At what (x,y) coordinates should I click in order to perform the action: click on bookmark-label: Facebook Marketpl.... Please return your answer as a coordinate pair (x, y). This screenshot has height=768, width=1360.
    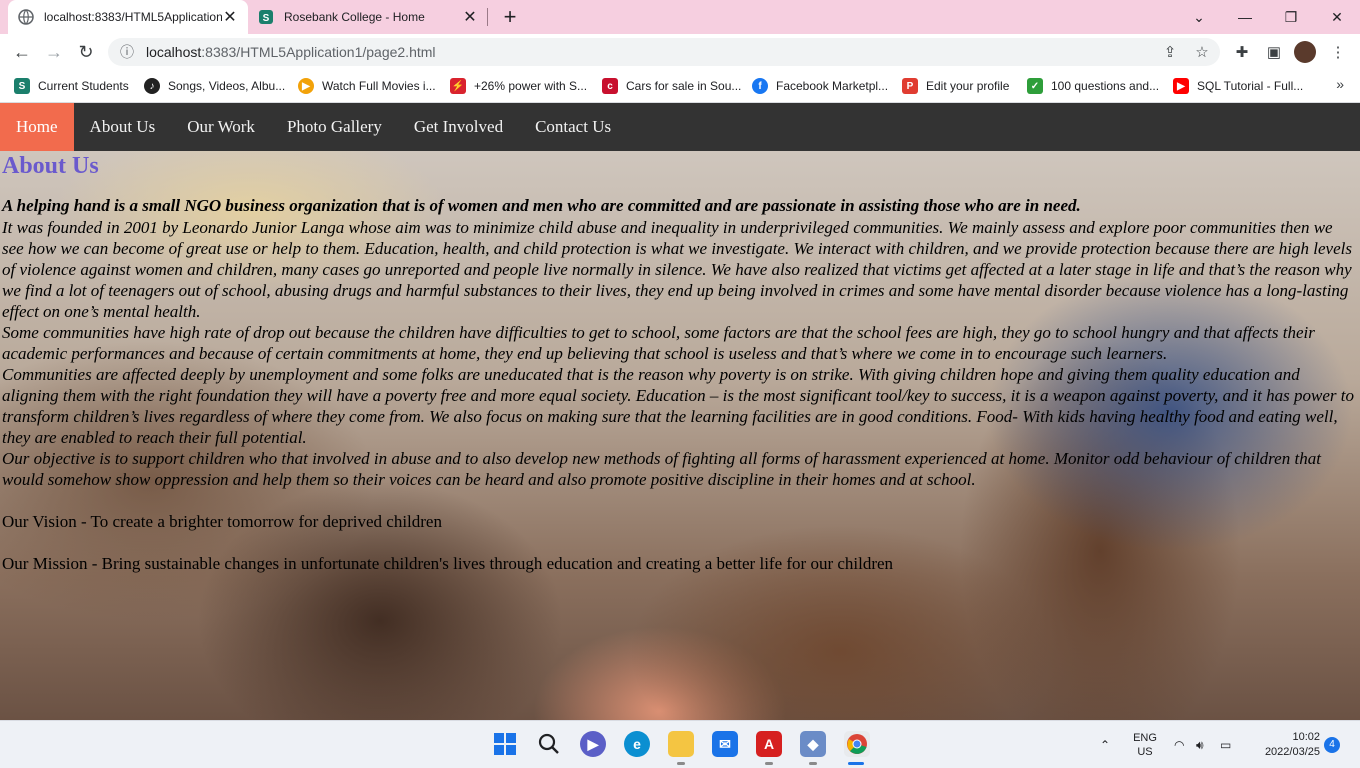
    Looking at the image, I should click on (832, 86).